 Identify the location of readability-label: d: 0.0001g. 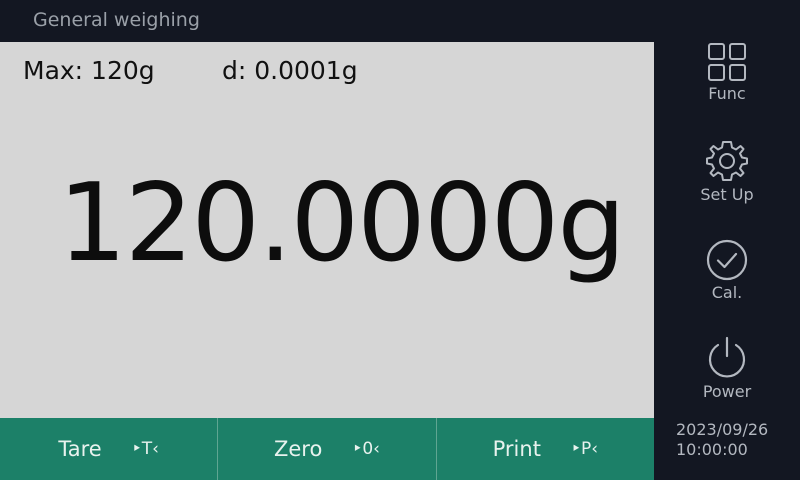
(290, 70).